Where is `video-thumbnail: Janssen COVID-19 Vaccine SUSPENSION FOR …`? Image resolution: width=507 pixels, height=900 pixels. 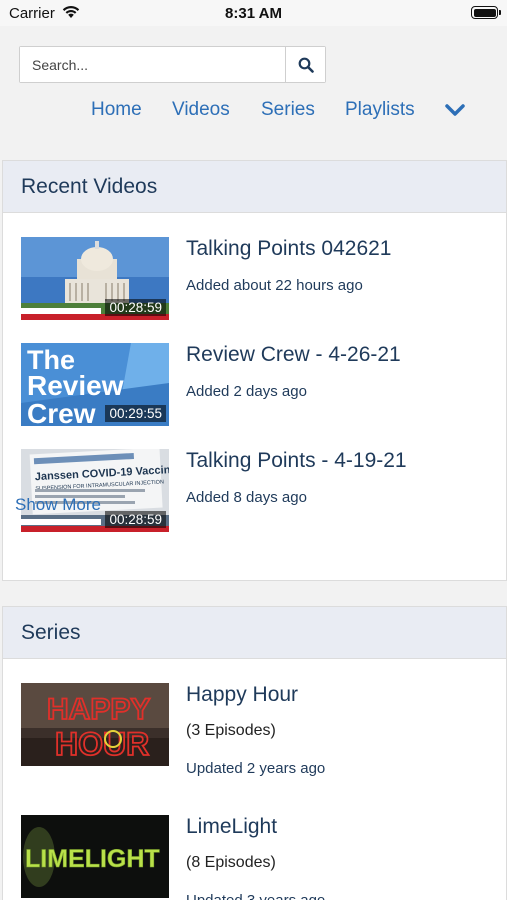
video-thumbnail: Janssen COVID-19 Vaccine SUSPENSION FOR … is located at coordinates (95, 490).